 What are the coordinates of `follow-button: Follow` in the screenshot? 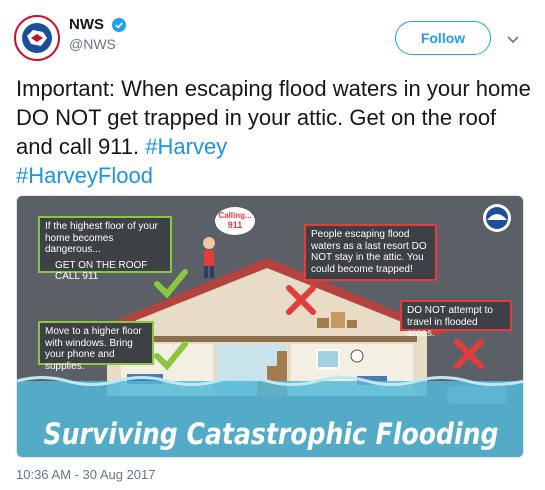 It's located at (443, 38).